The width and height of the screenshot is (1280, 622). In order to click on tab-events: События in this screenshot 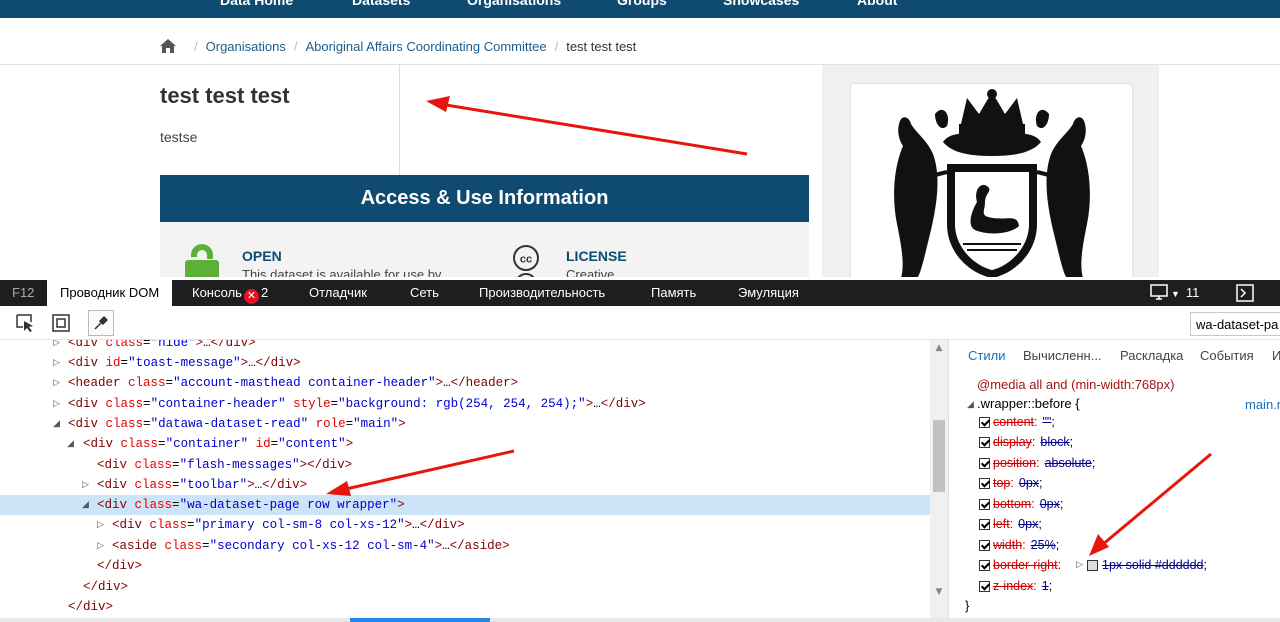, I will do `click(1227, 355)`.